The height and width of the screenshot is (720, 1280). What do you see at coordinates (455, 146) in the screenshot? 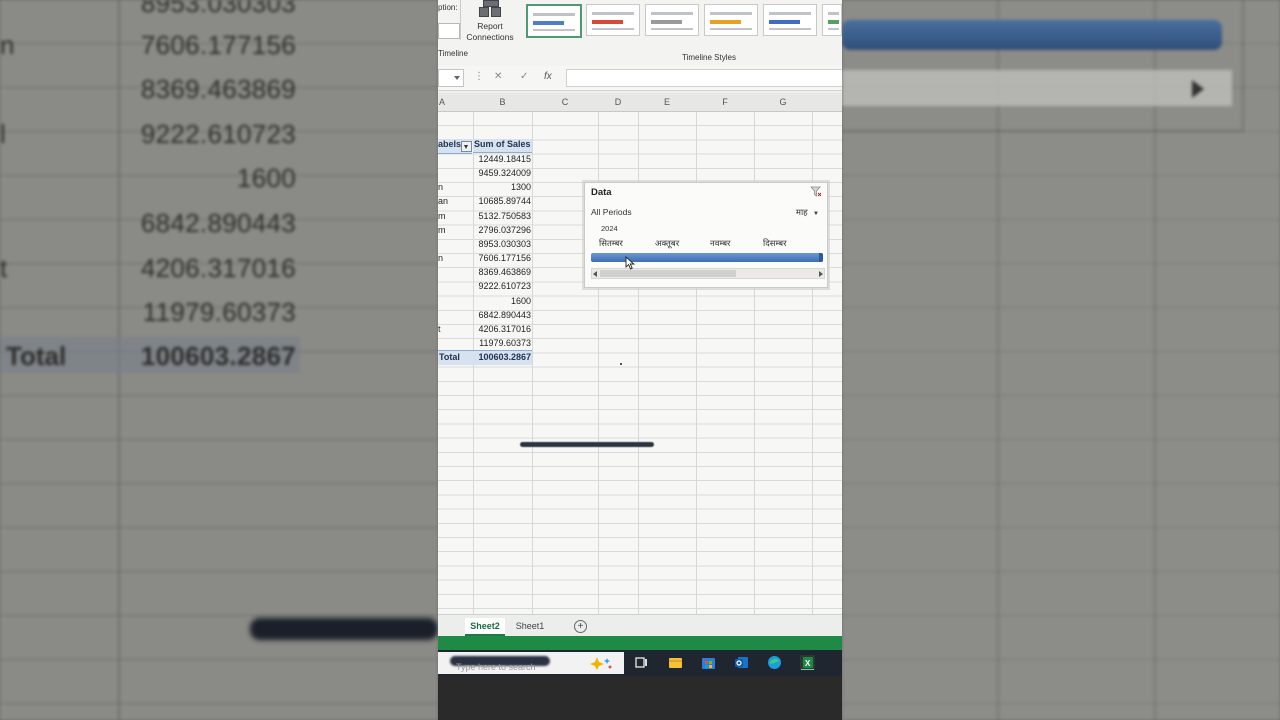
I see `row-labels-header: abels` at bounding box center [455, 146].